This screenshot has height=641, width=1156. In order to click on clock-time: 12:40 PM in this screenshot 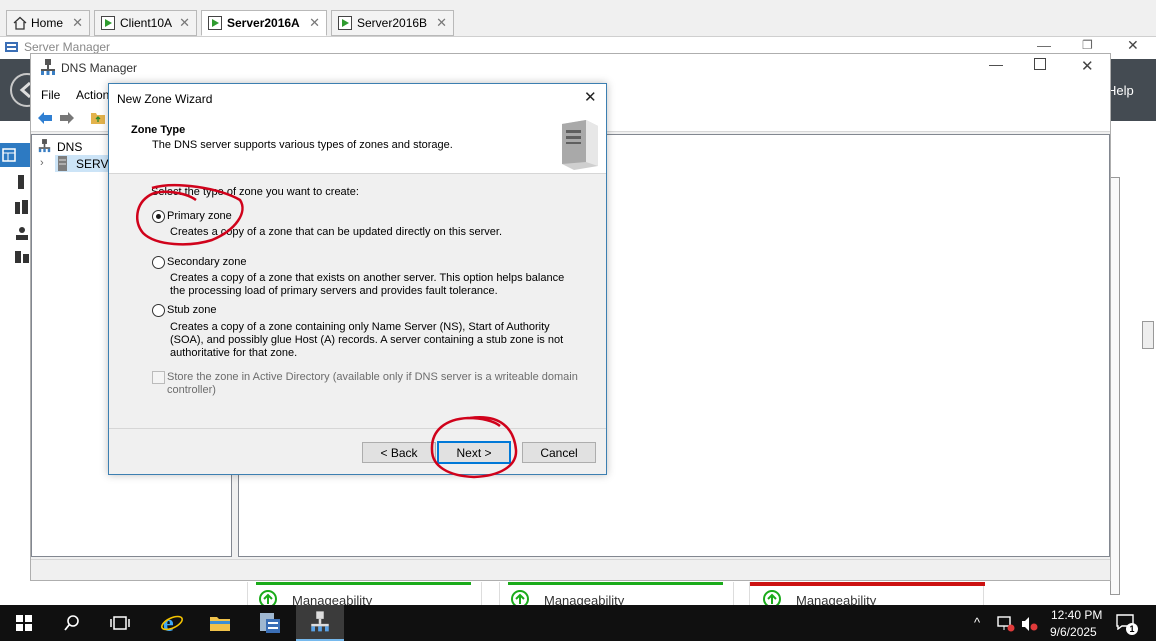, I will do `click(1076, 615)`.